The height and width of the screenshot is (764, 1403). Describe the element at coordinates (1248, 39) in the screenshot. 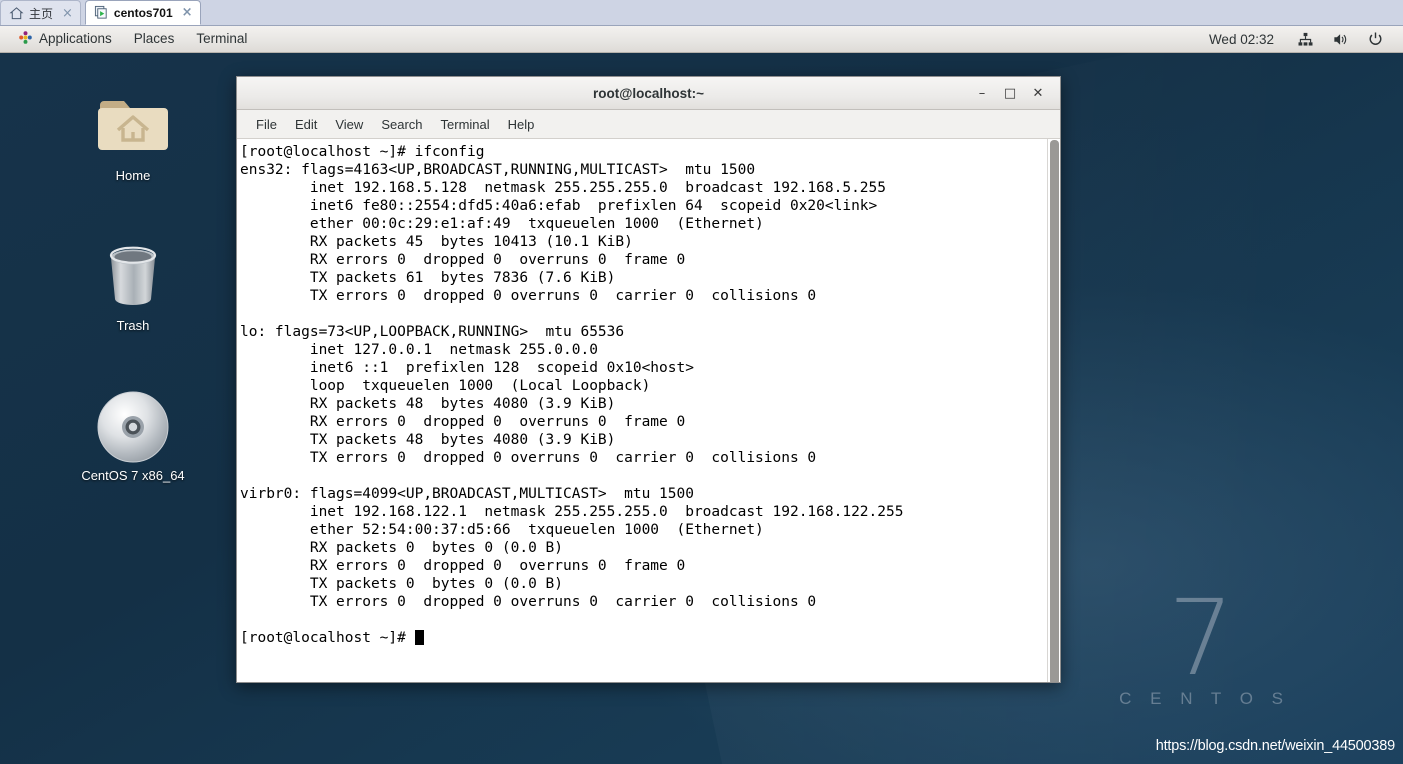

I see `panel-clock: Wed 02:32` at that location.